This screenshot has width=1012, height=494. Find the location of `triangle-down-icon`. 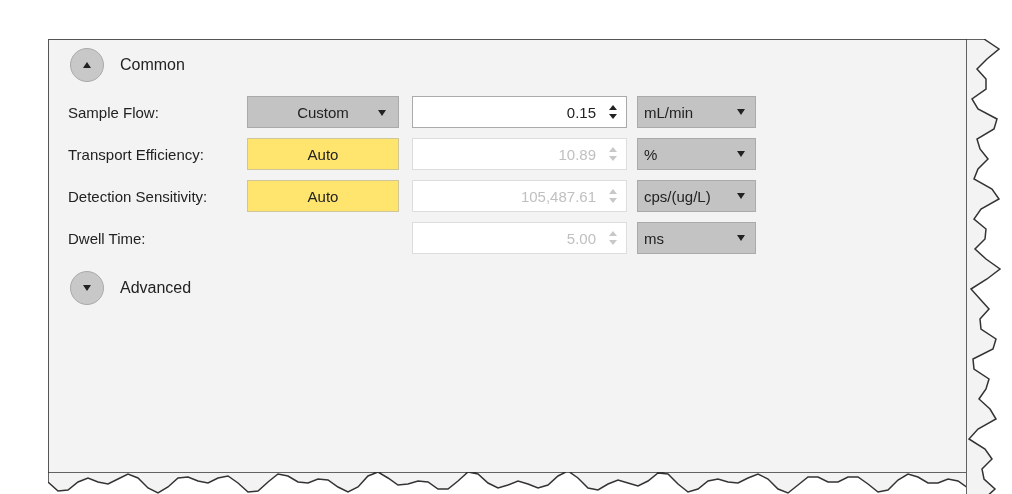

triangle-down-icon is located at coordinates (87, 288).